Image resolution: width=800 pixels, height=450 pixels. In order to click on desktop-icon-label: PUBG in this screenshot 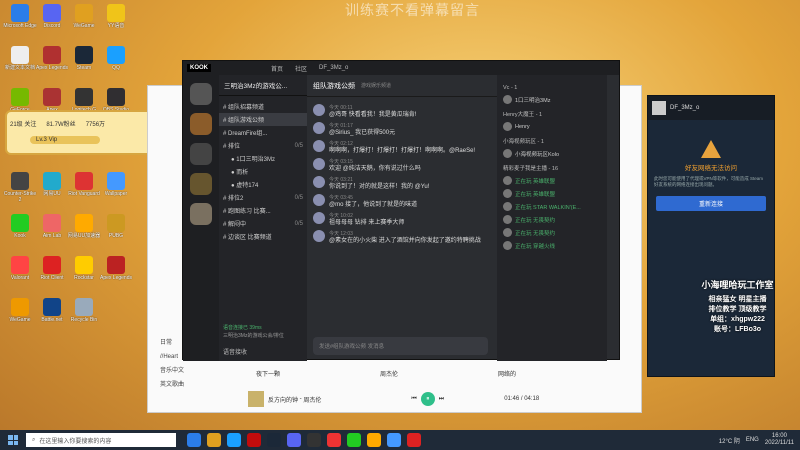, I will do `click(116, 236)`.